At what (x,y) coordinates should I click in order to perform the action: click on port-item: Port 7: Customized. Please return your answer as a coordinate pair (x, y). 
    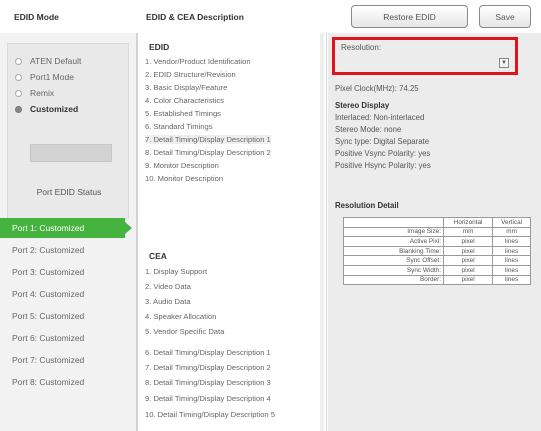
    Looking at the image, I should click on (62, 360).